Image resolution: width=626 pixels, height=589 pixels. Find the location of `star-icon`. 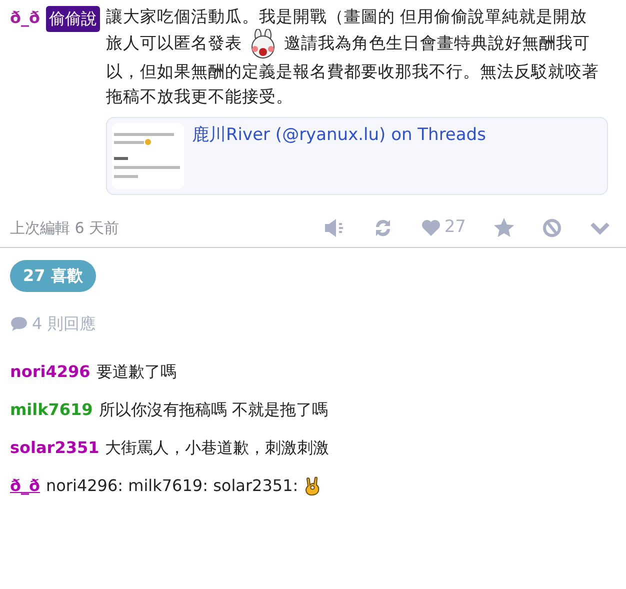

star-icon is located at coordinates (504, 228).